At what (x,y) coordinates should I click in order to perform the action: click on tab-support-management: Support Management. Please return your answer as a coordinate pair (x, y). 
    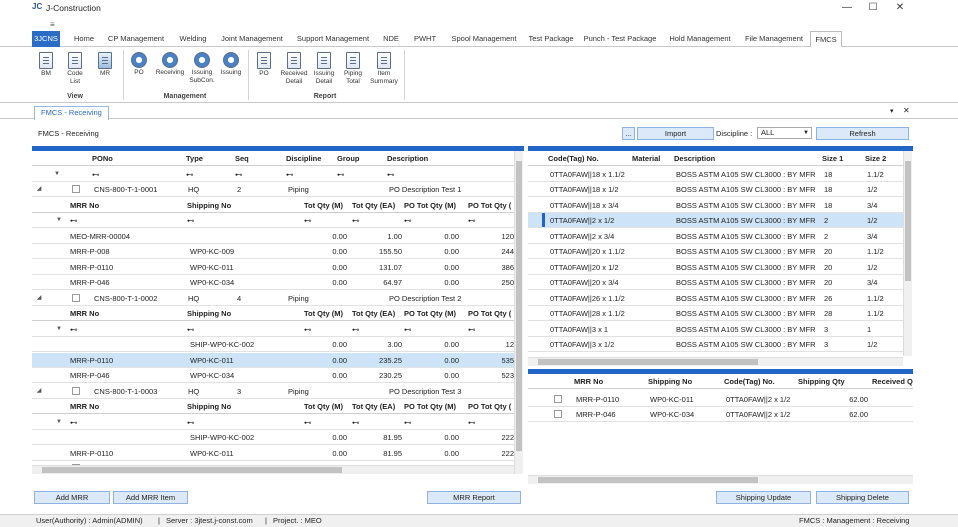
    Looking at the image, I should click on (333, 39).